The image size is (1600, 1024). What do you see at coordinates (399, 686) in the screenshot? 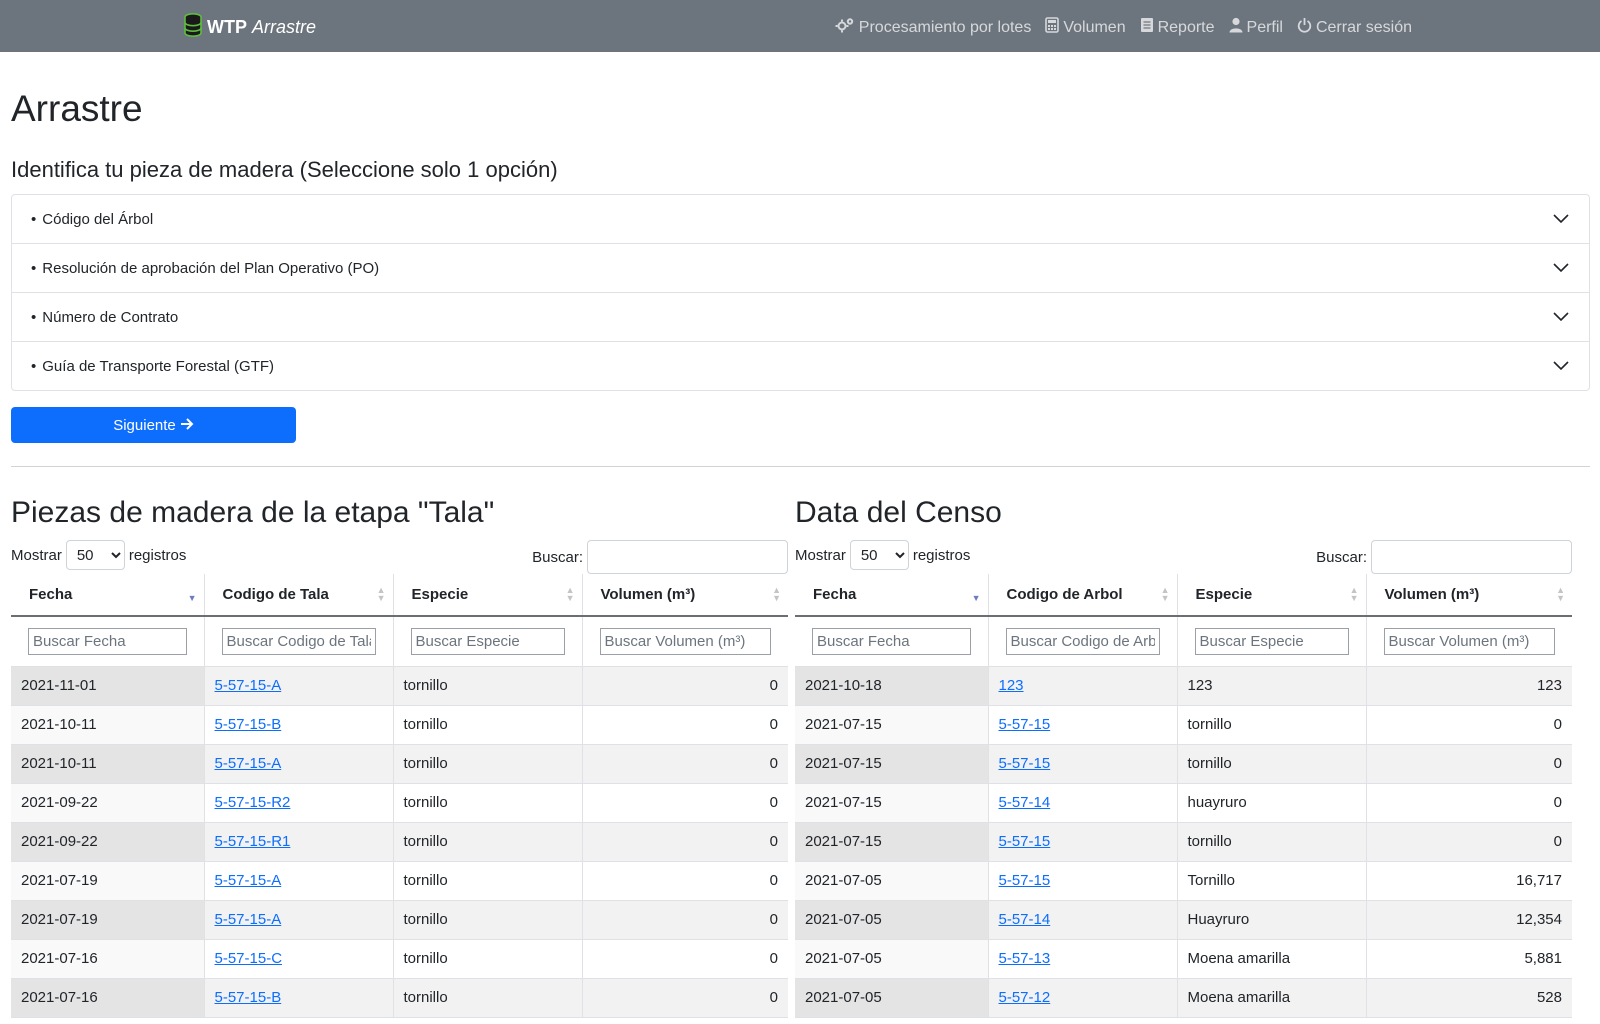
I see `table-row: 2021-11-01 5-57-15-A tornillo 0` at bounding box center [399, 686].